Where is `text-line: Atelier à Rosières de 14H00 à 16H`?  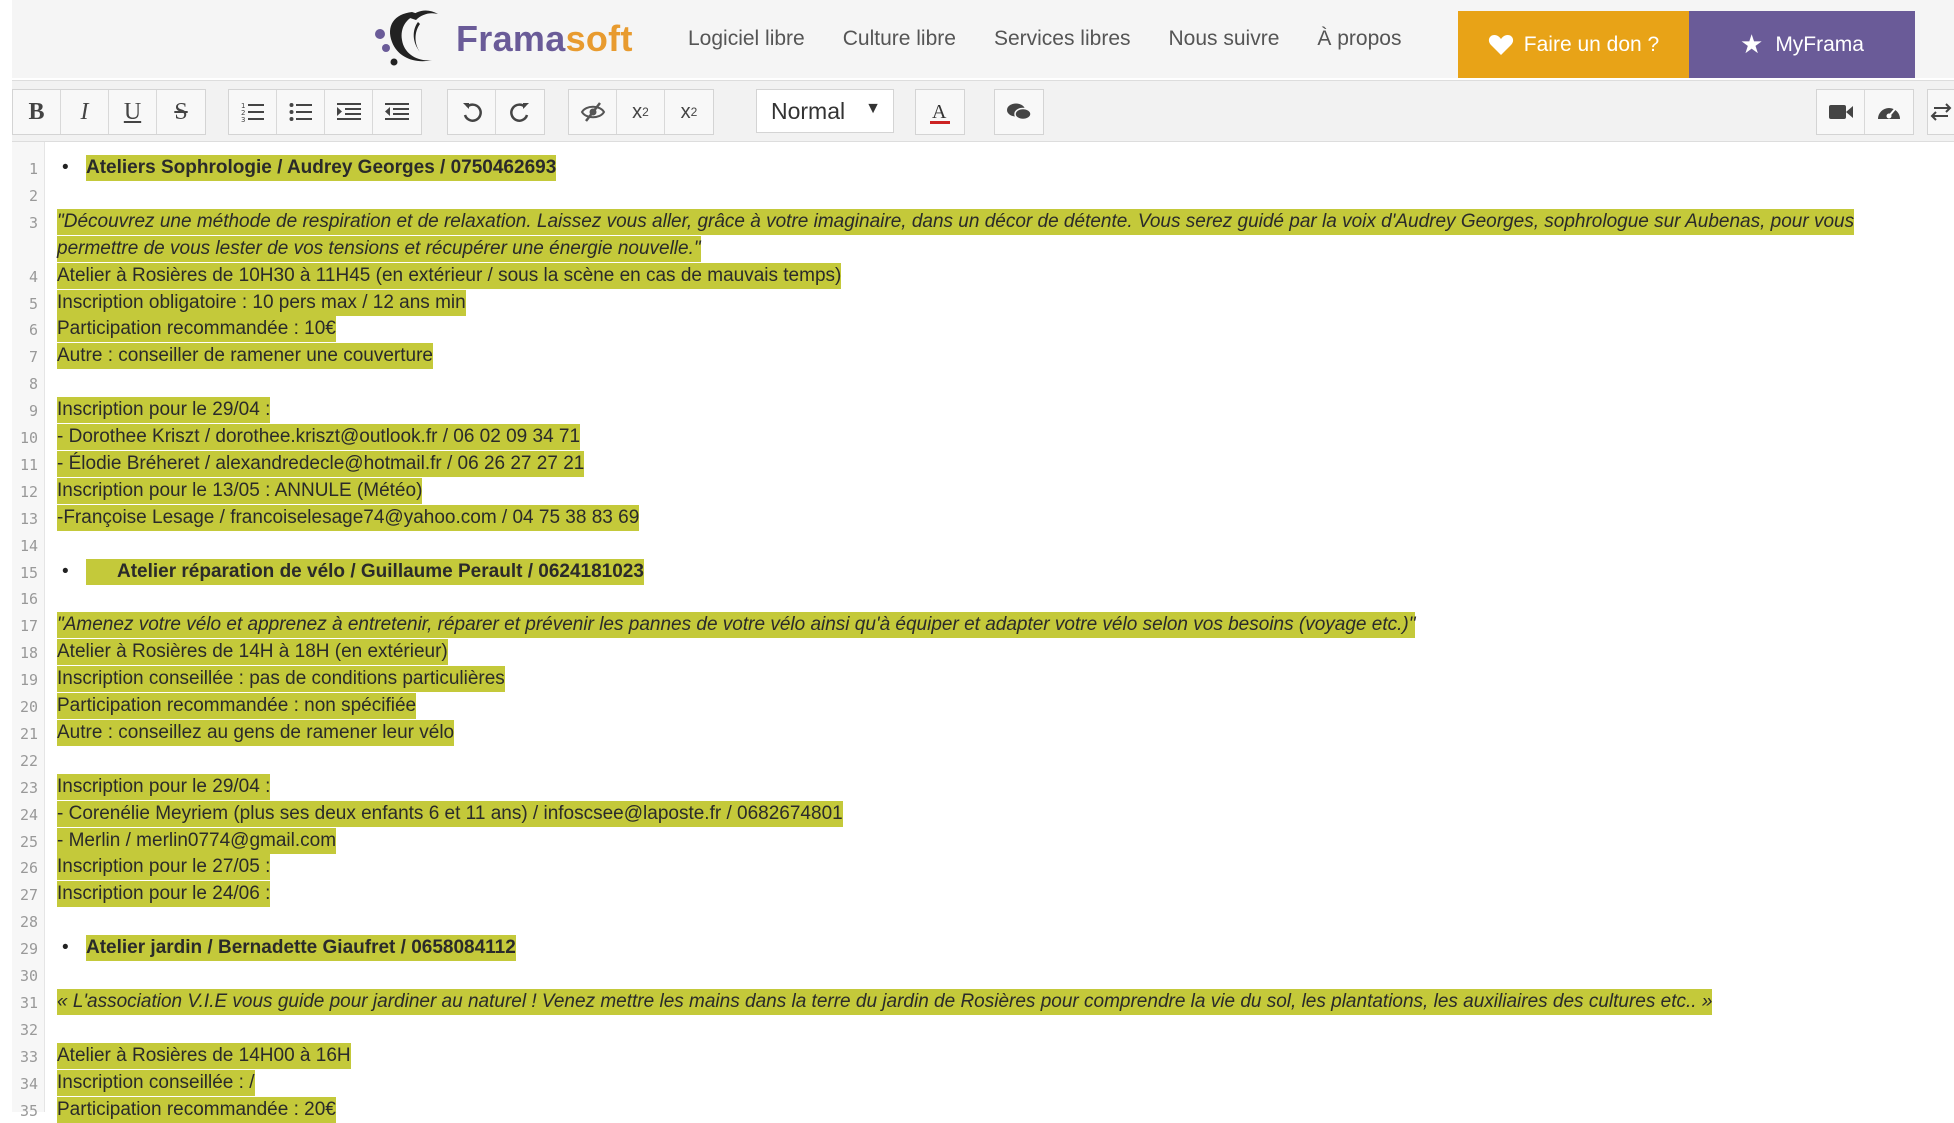
text-line: Atelier à Rosières de 14H00 à 16H is located at coordinates (204, 1055).